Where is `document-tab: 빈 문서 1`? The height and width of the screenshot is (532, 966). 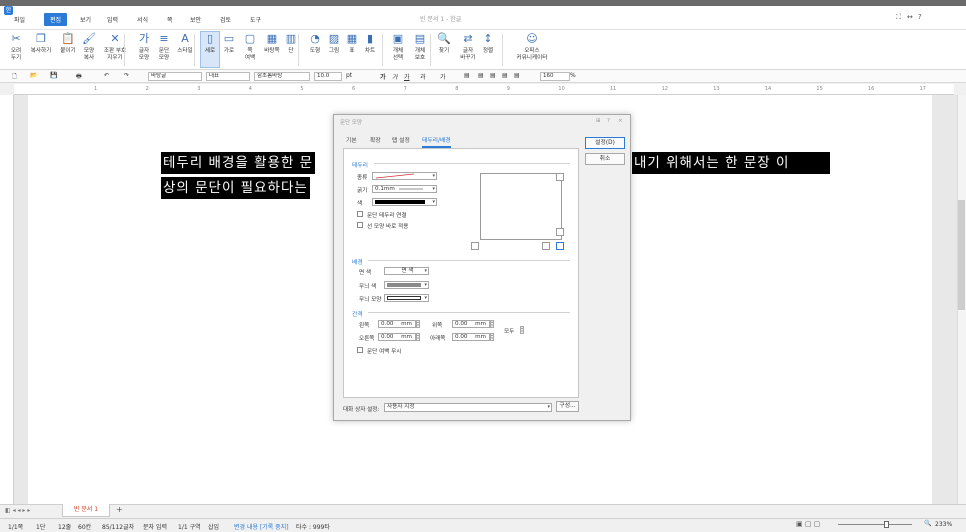 document-tab: 빈 문서 1 is located at coordinates (86, 510).